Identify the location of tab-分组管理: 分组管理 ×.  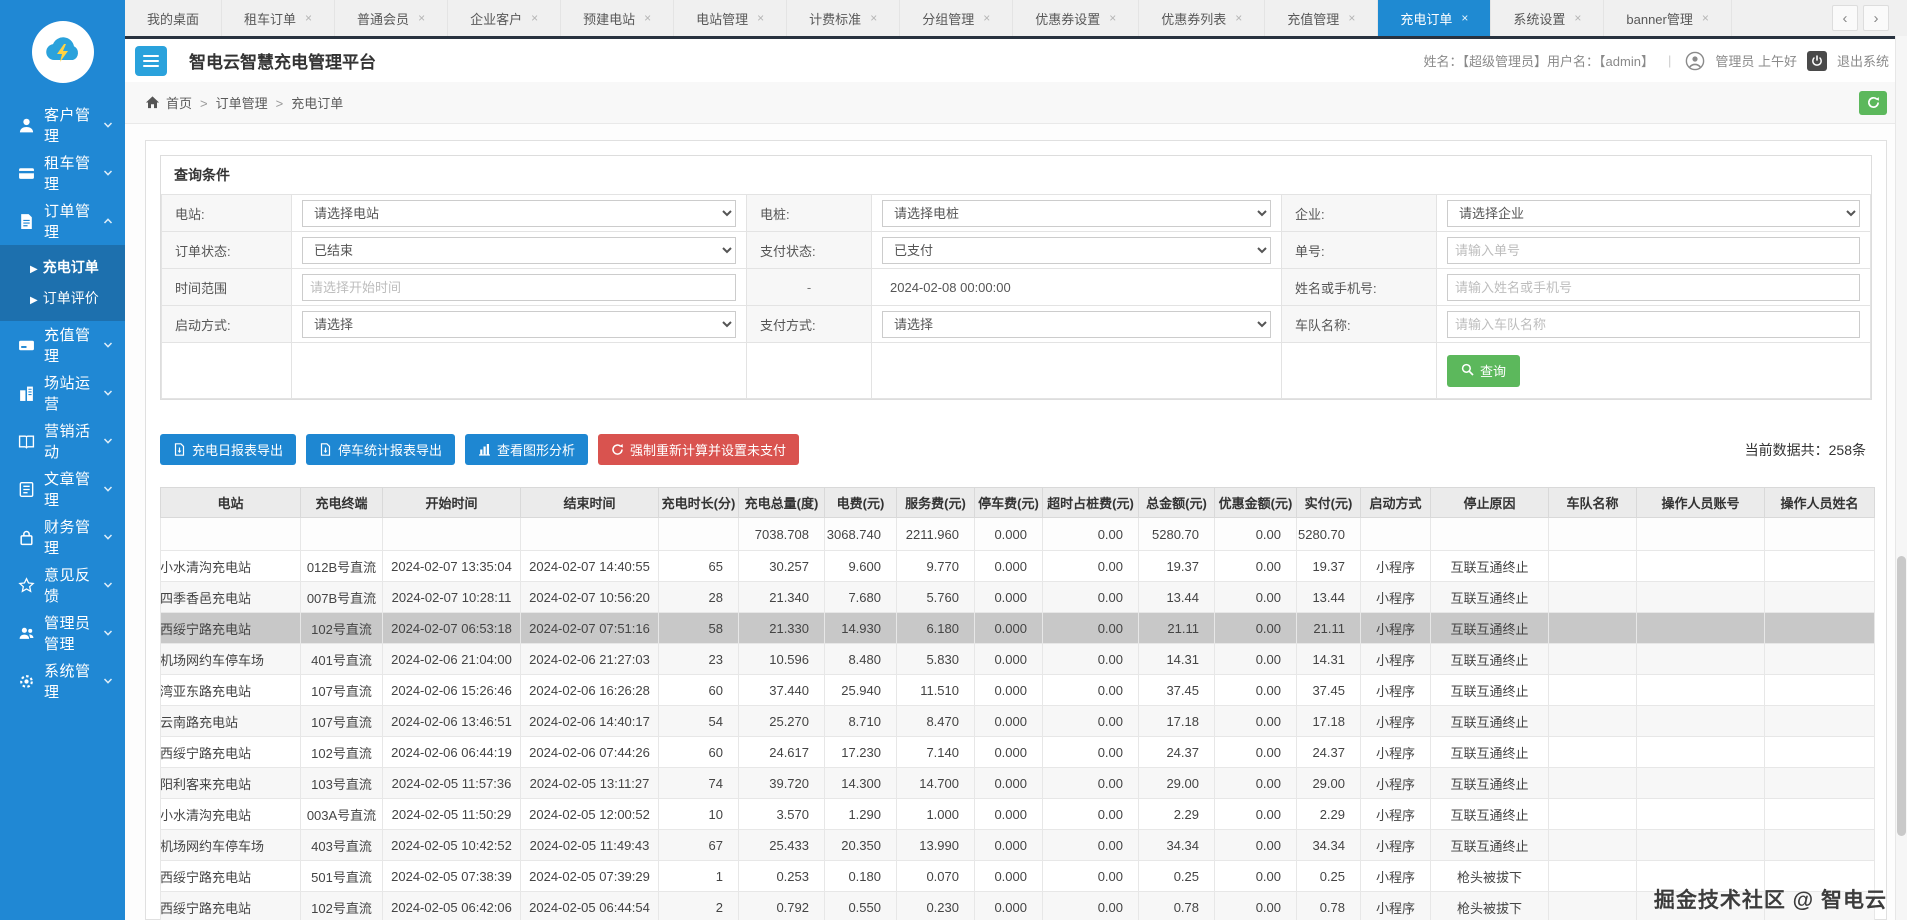
(957, 18).